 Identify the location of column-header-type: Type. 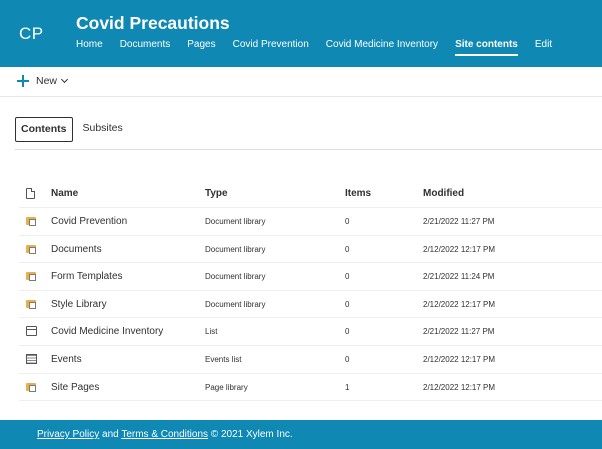
(216, 193).